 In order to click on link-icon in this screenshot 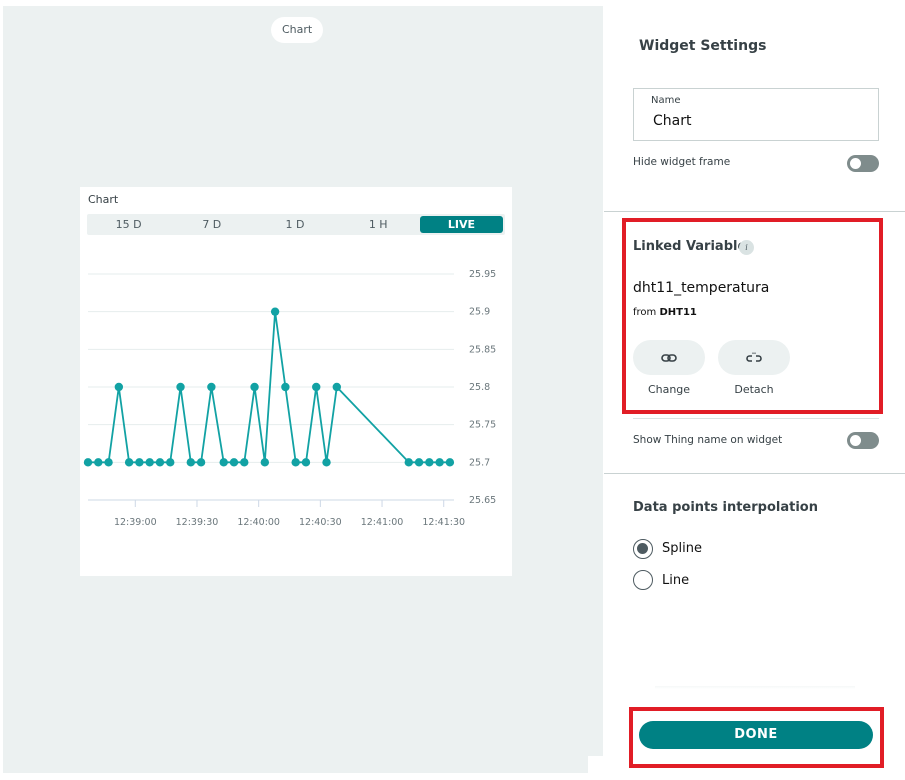, I will do `click(669, 357)`.